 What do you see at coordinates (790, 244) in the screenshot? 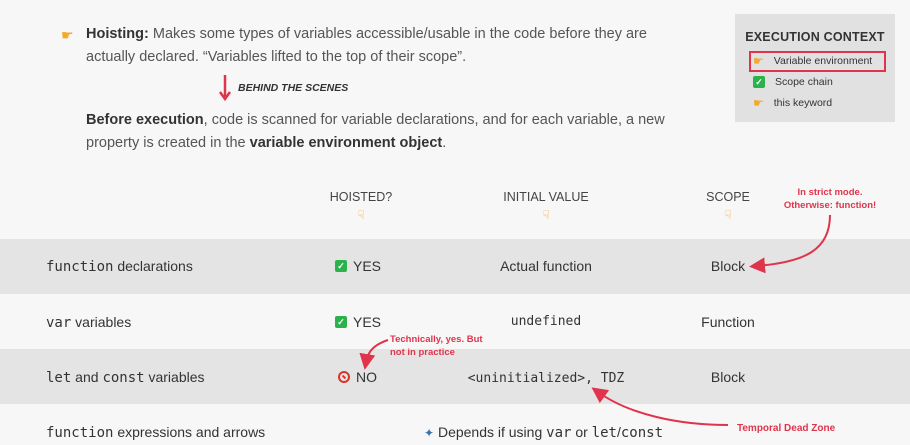
I see `strict-mode-arrow` at bounding box center [790, 244].